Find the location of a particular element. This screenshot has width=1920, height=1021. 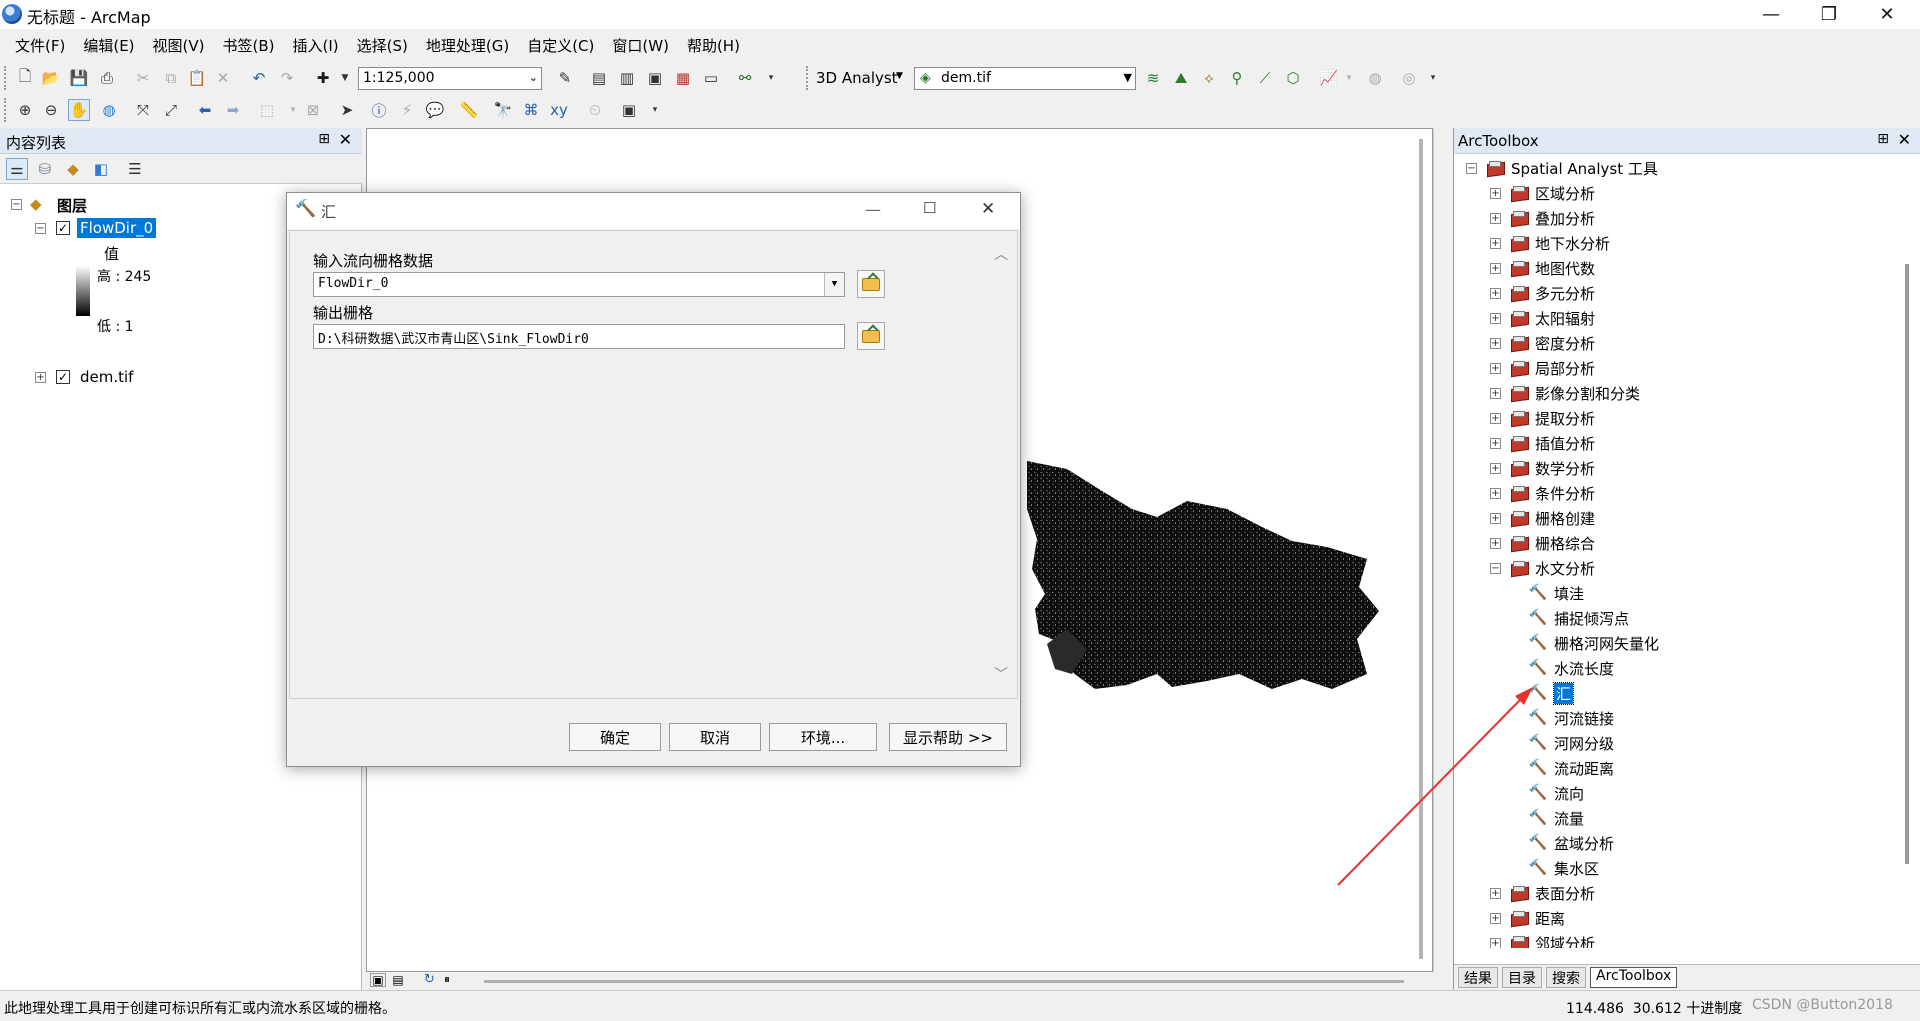

pause-drawing-icon: ⏸ is located at coordinates (447, 979).